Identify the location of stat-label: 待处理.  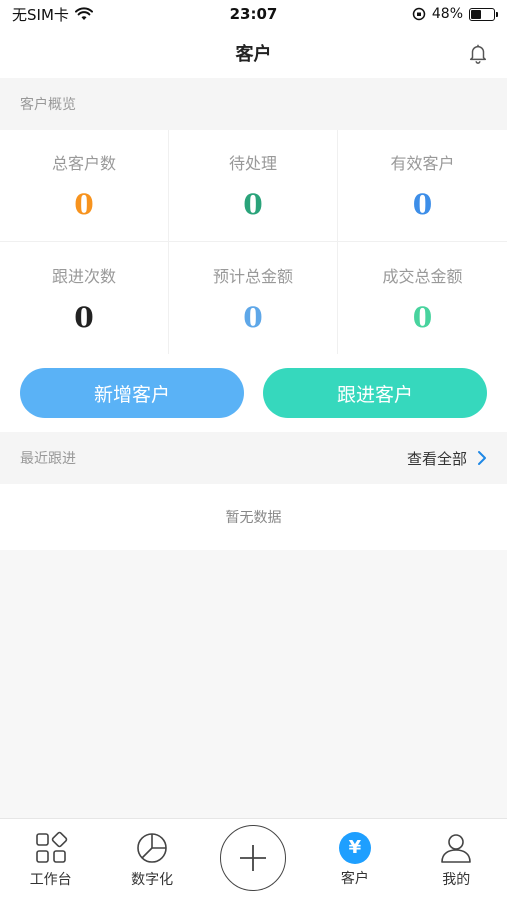
(252, 163).